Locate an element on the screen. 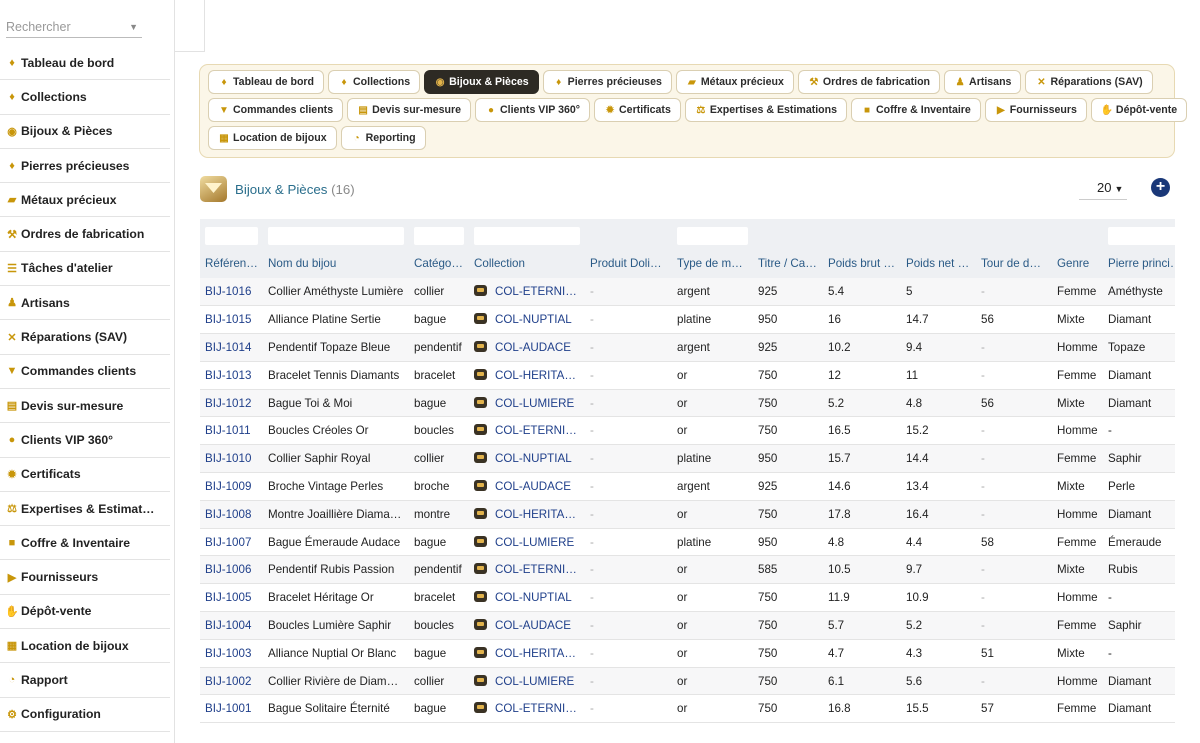 The height and width of the screenshot is (743, 1200). sidebar-item-coffre-inventaire: ■ Coffre & Inventaire is located at coordinates (85, 543).